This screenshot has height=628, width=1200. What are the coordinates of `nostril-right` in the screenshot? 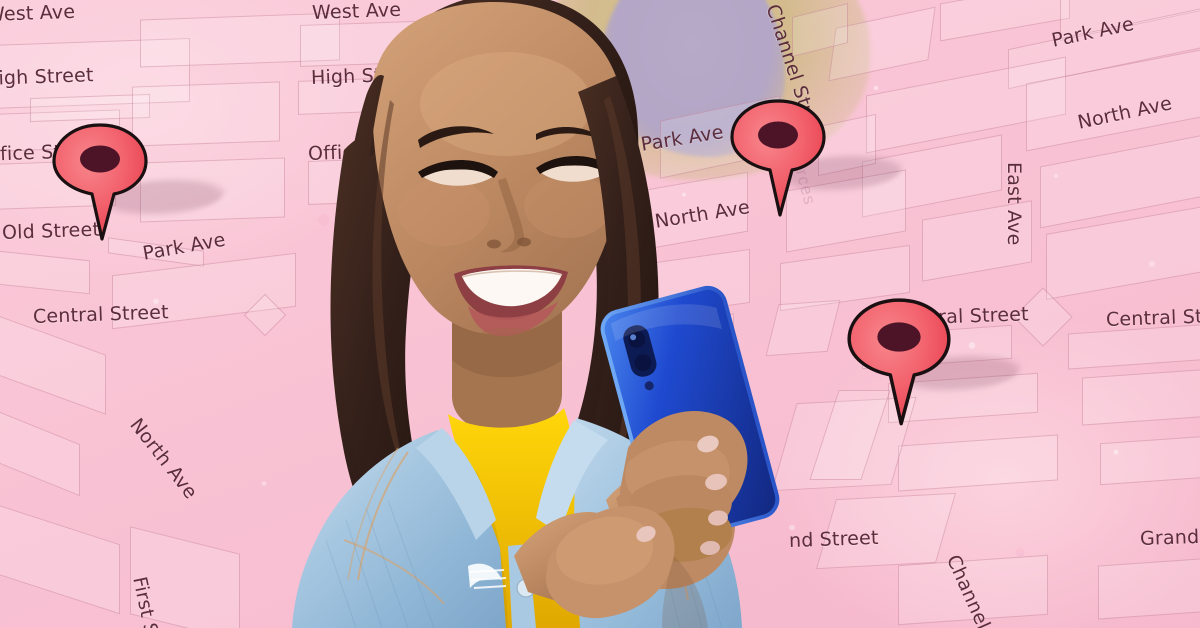 It's located at (524, 242).